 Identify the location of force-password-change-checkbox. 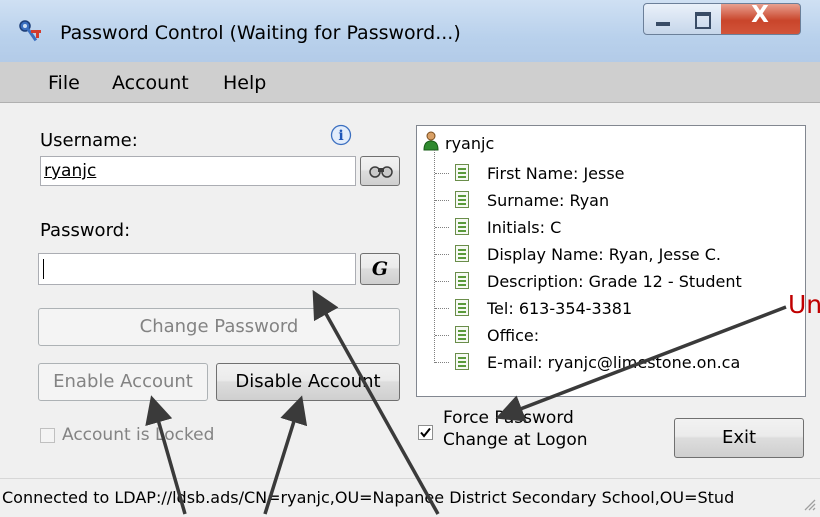
(425, 432).